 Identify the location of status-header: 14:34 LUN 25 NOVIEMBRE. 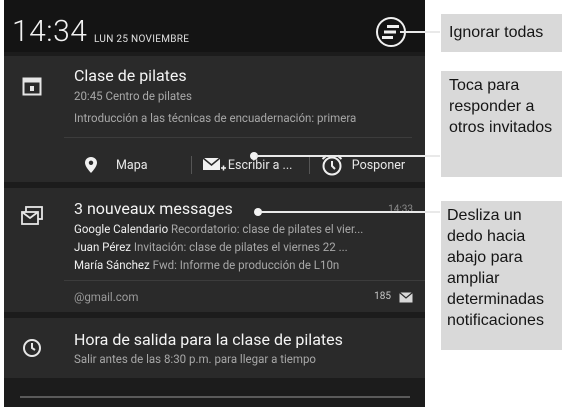
(214, 26).